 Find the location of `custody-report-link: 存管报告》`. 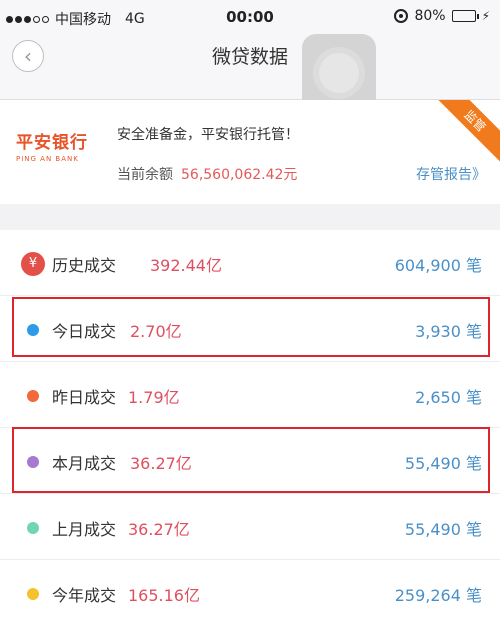

custody-report-link: 存管报告》 is located at coordinates (451, 174).